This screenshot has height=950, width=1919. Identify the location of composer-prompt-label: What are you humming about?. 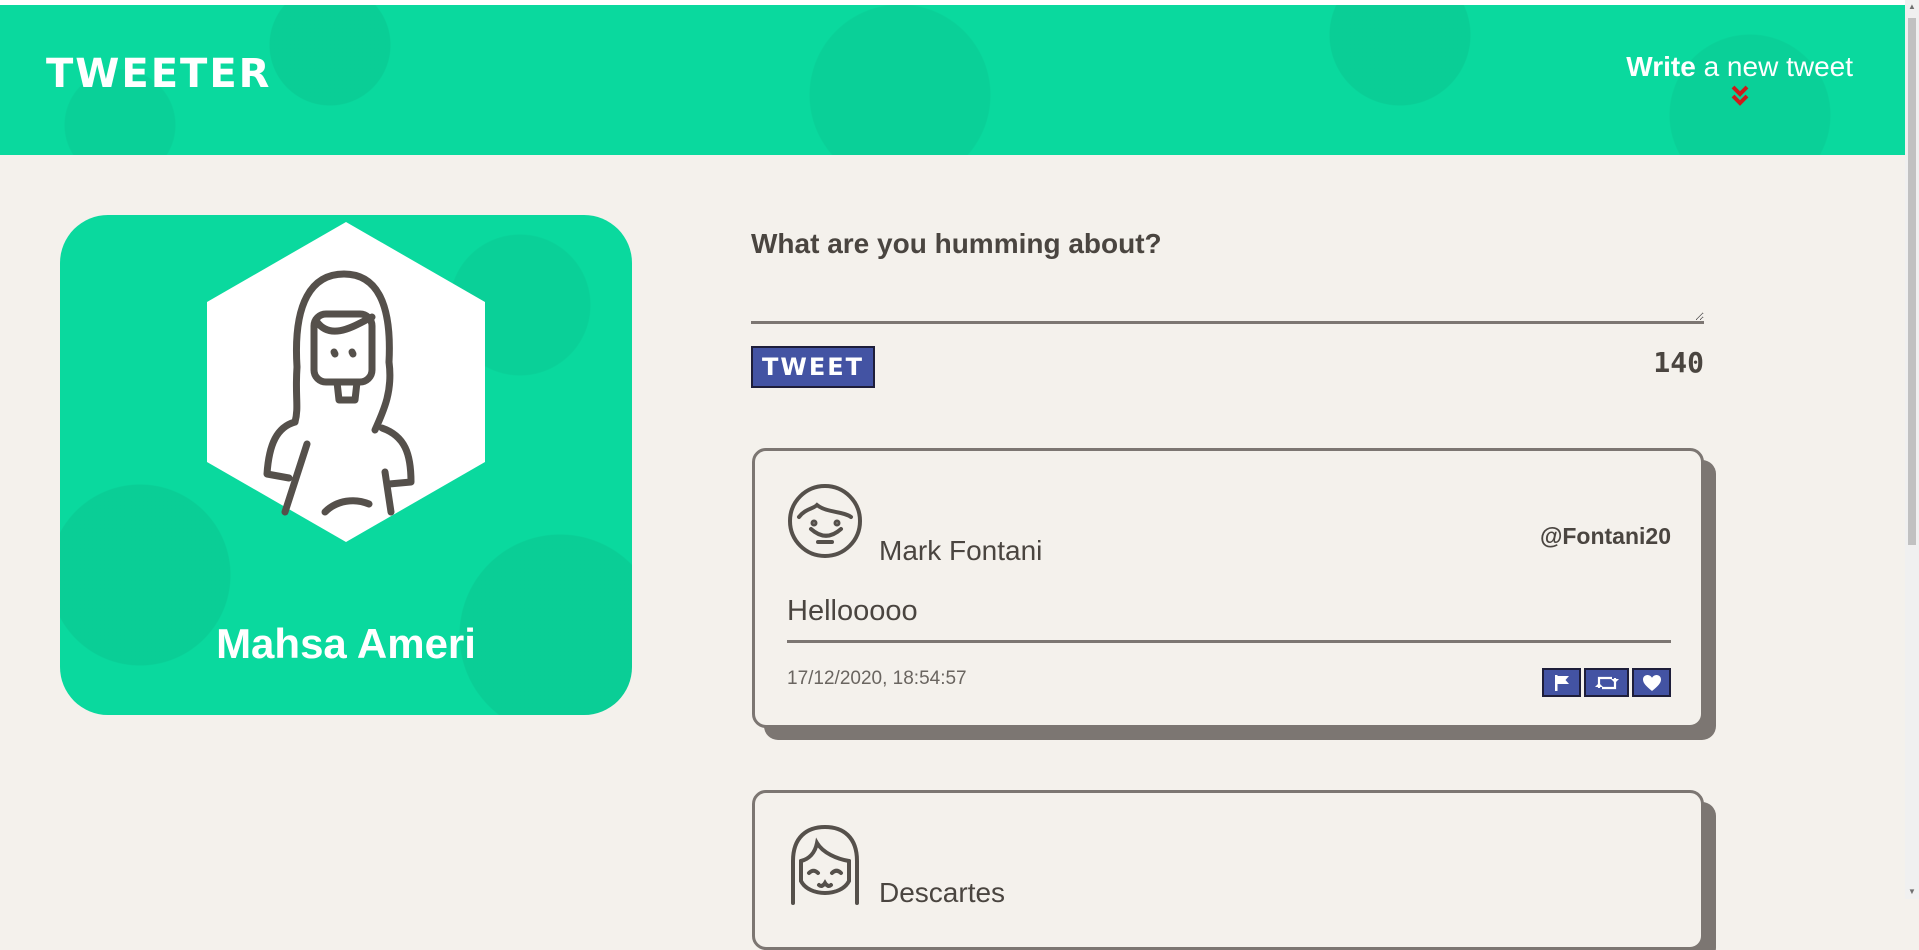
(956, 243).